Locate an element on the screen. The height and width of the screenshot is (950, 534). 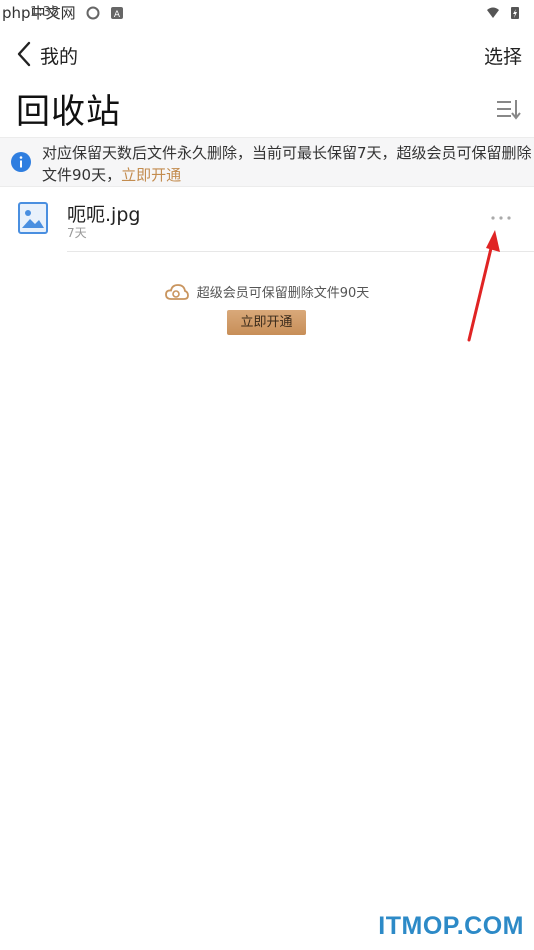
promo-text: 超级会员可保留删除文件90天 is located at coordinates (283, 293).